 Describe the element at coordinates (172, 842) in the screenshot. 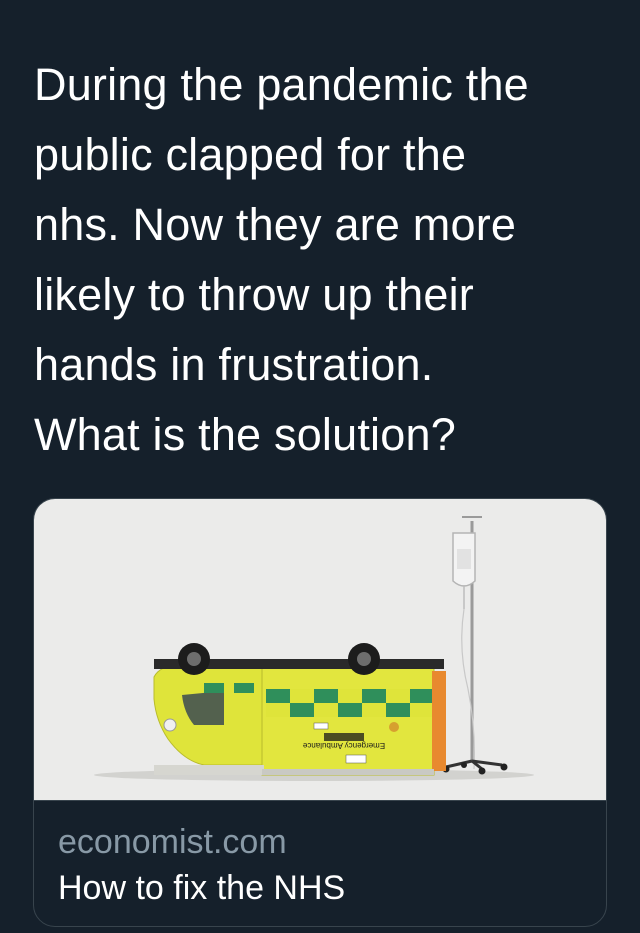

I see `card-domain: economist.com` at that location.